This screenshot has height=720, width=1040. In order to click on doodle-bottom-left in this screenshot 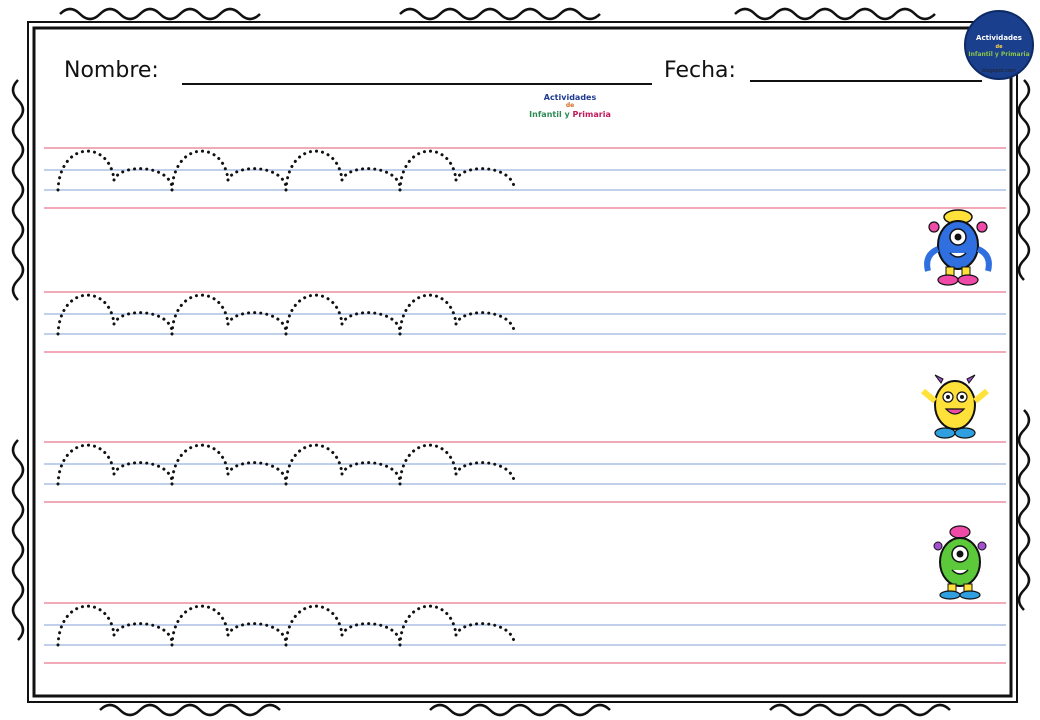, I will do `click(190, 710)`.